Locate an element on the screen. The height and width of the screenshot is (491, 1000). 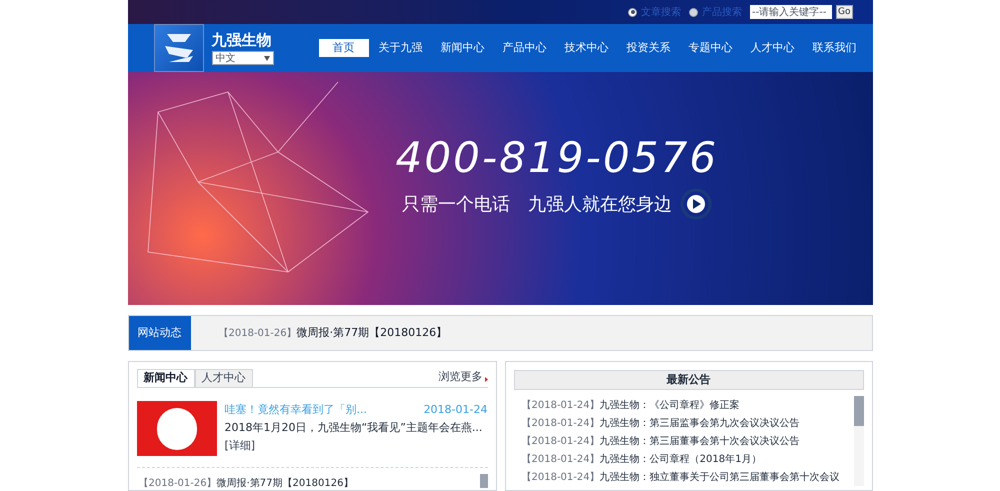
section-label: 网站动态 is located at coordinates (159, 333).